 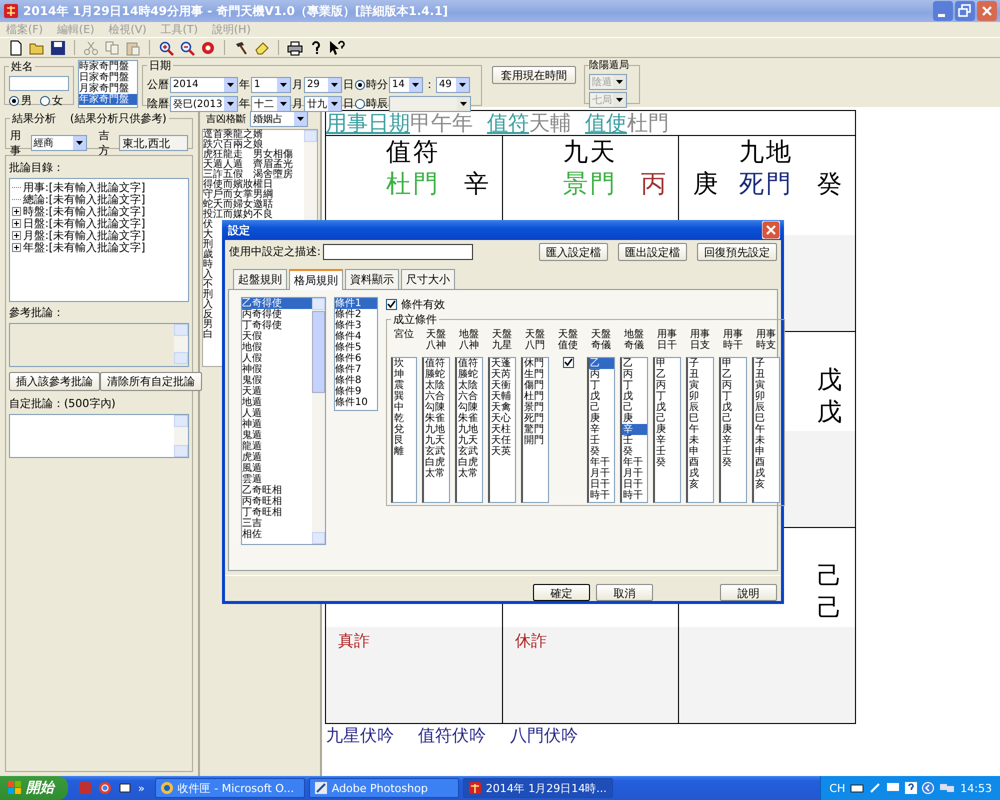 I want to click on list-item: 亥, so click(x=700, y=484).